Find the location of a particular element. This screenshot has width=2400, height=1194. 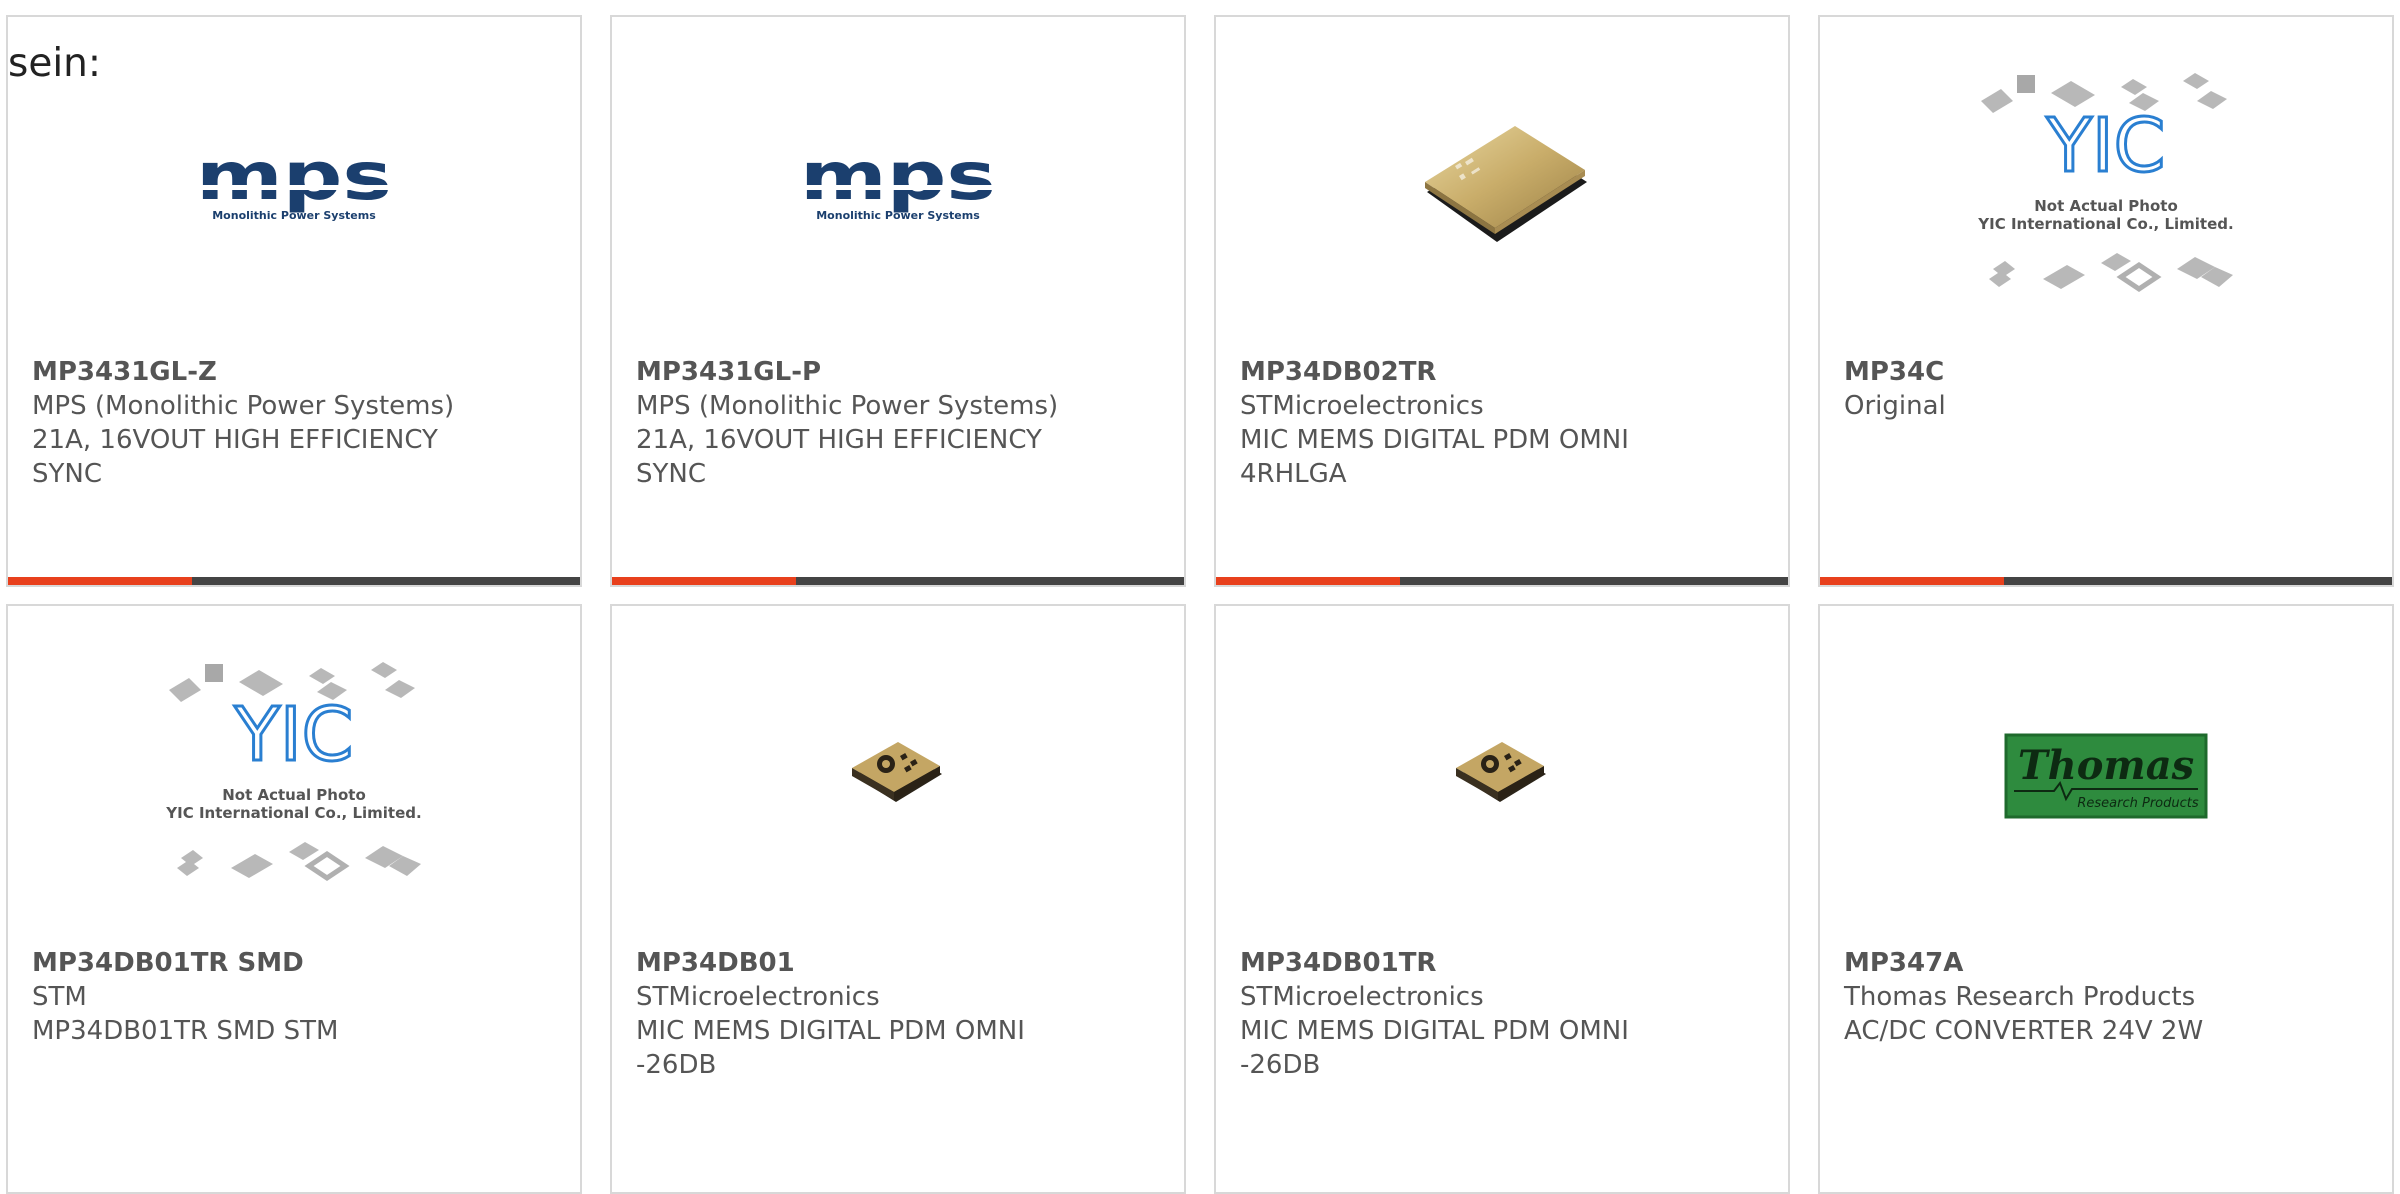

description: AC/DC CONVERTER 24V 2W is located at coordinates (2024, 1031).